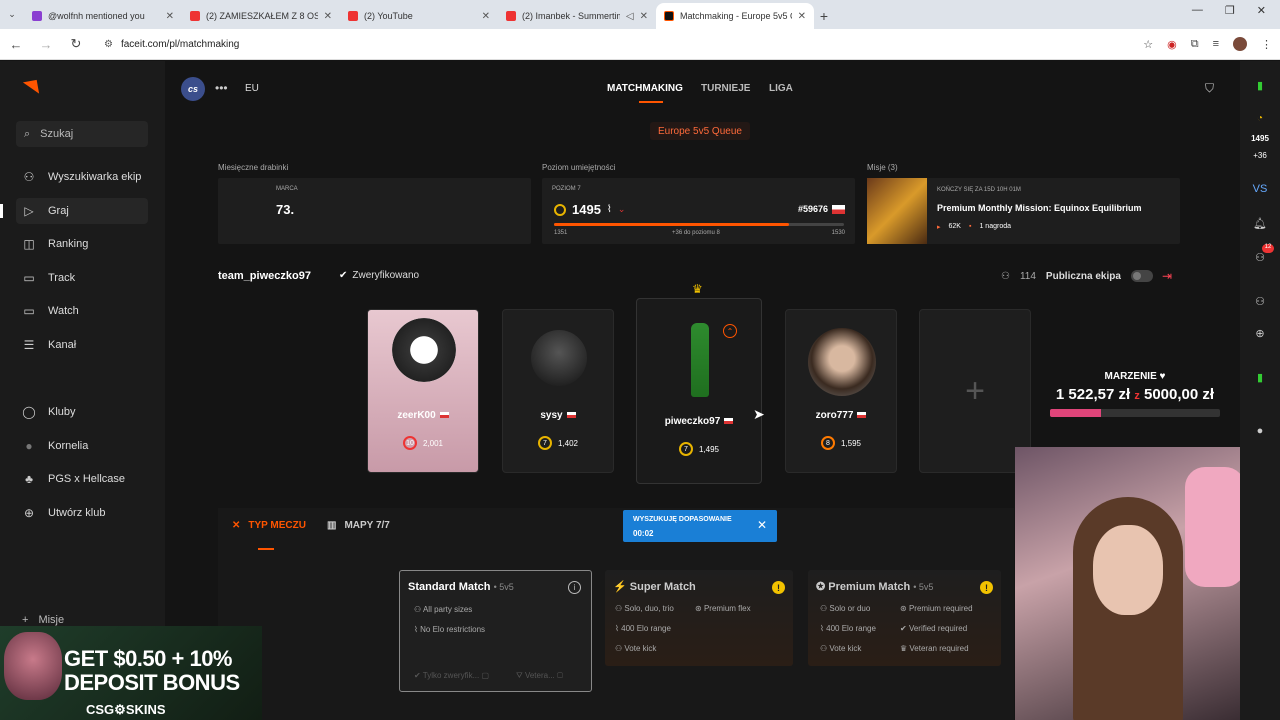 This screenshot has width=1280, height=720. Describe the element at coordinates (841, 648) in the screenshot. I see `feature: ⚇ Vote kick` at that location.